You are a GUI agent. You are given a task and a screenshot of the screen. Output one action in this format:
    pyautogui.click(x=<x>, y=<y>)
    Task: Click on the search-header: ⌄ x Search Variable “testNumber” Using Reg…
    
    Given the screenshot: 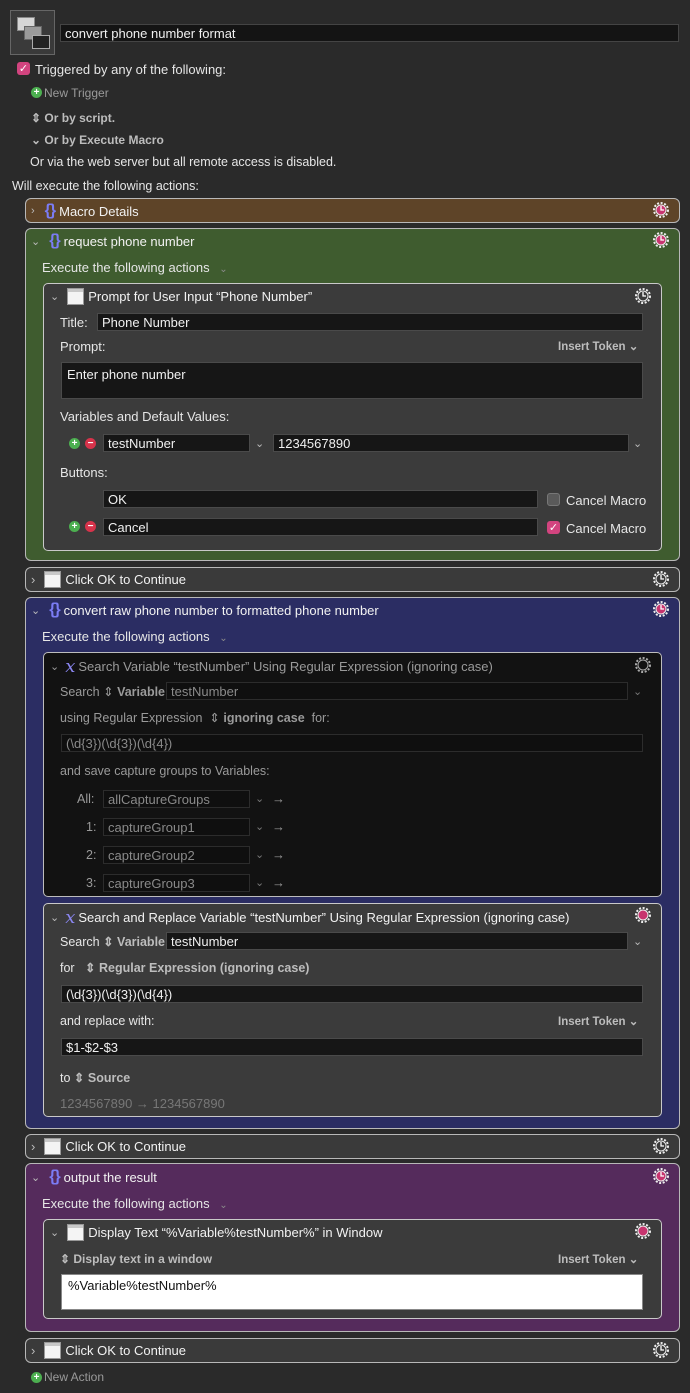 What is the action you would take?
    pyautogui.click(x=271, y=666)
    